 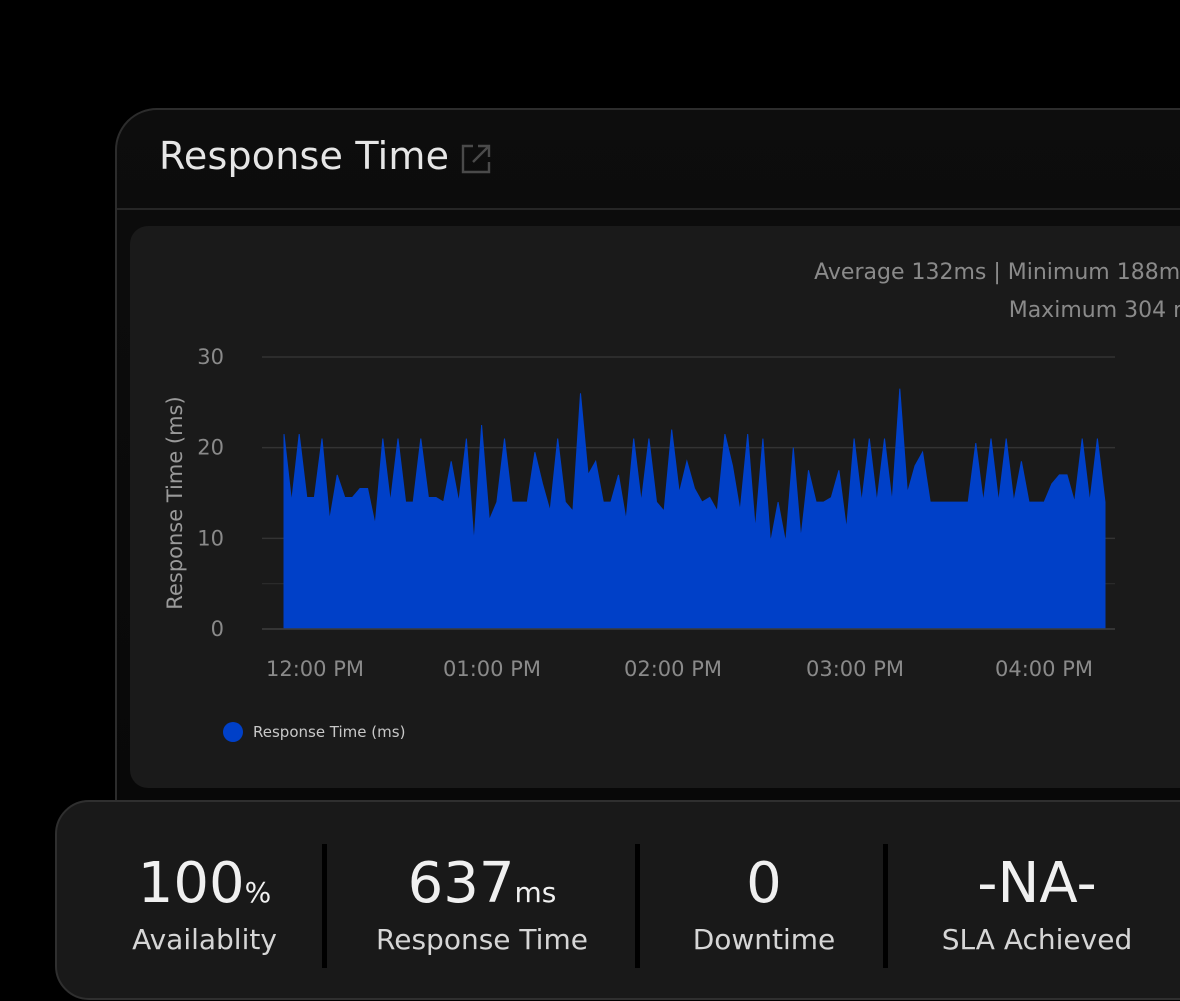 I want to click on stat-response-time-label: Response Time, so click(x=482, y=939).